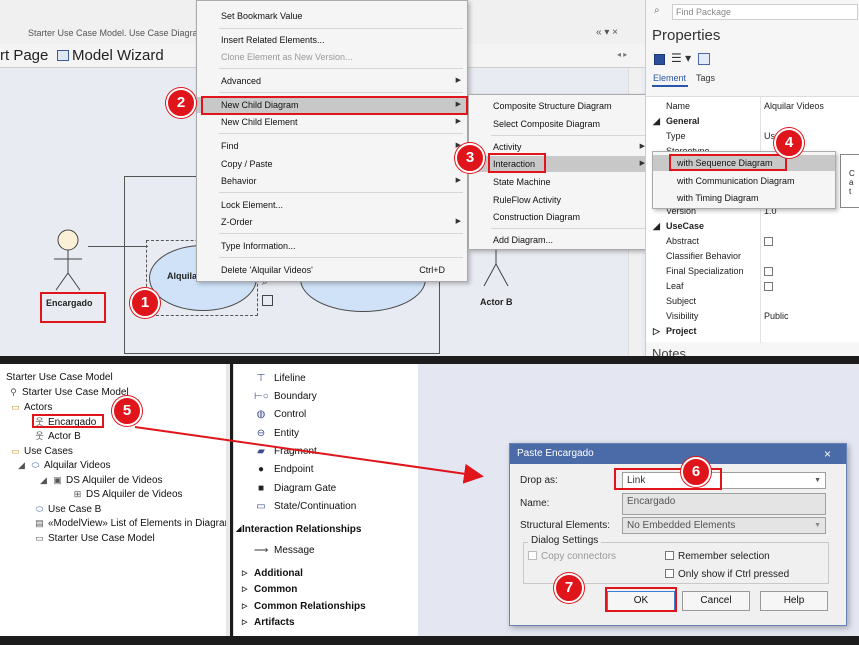 The image size is (859, 645). What do you see at coordinates (696, 472) in the screenshot?
I see `step-badge-6: 6` at bounding box center [696, 472].